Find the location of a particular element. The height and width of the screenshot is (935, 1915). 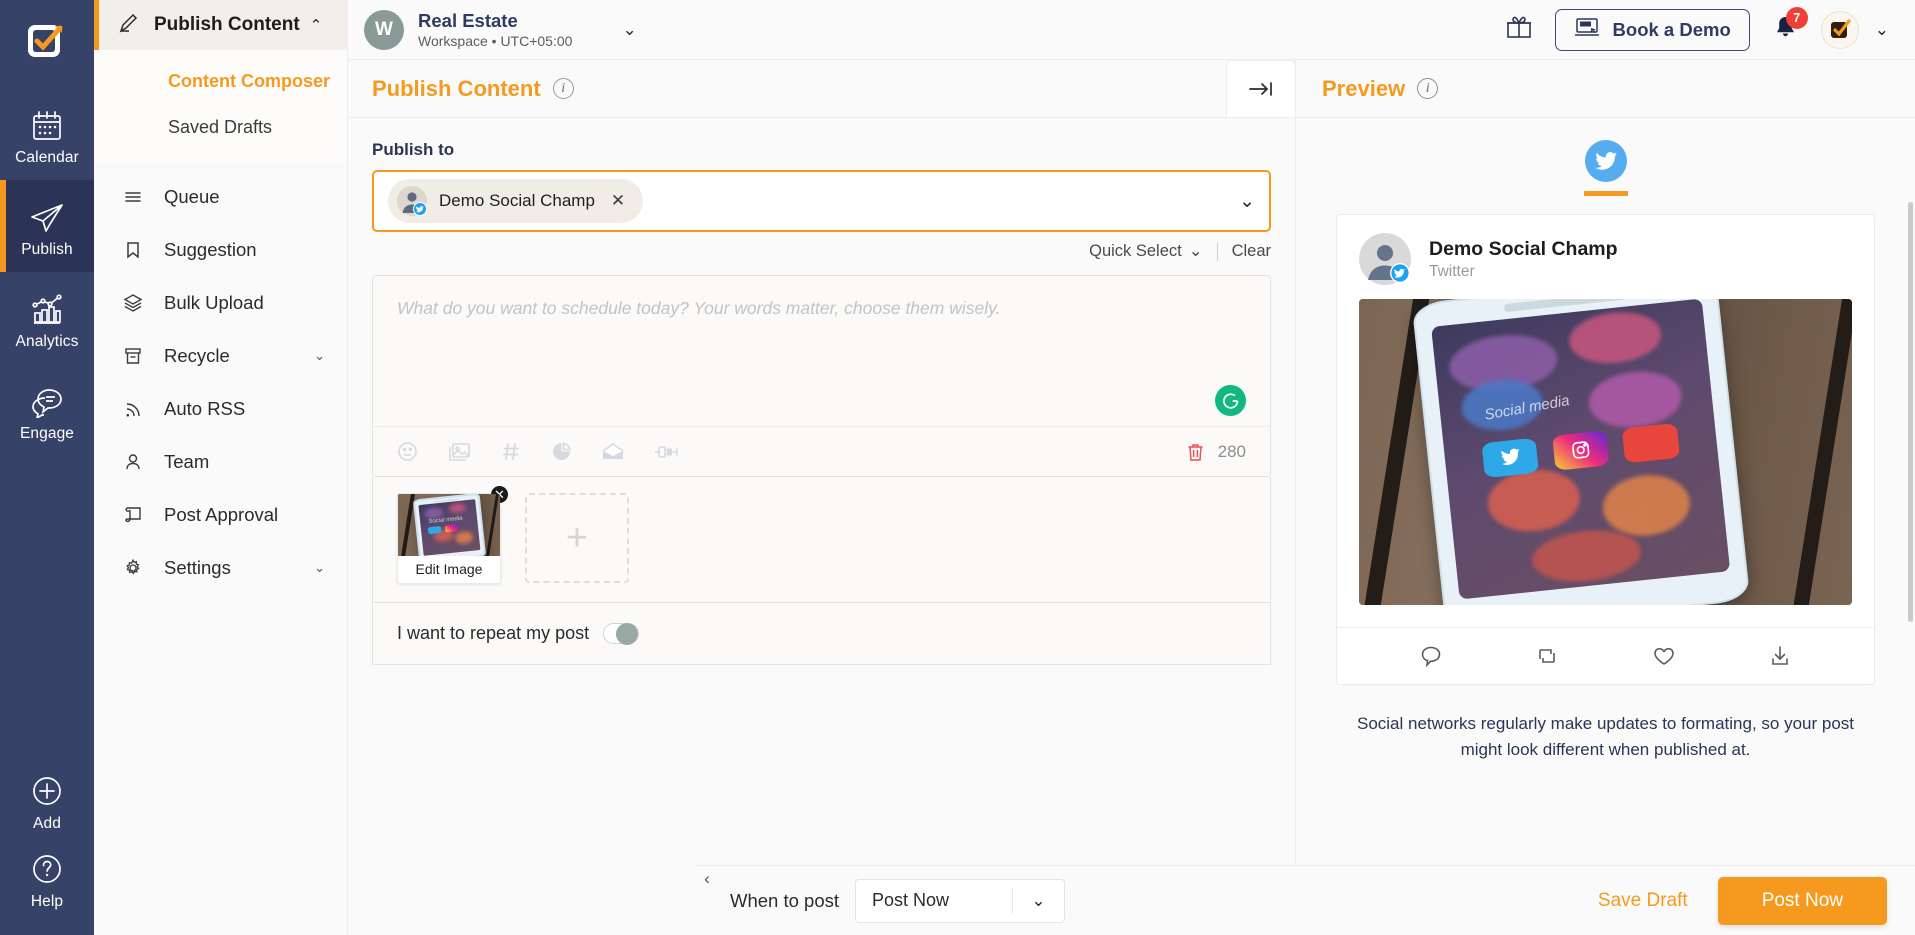

preview-title: Preview is located at coordinates (1364, 88).